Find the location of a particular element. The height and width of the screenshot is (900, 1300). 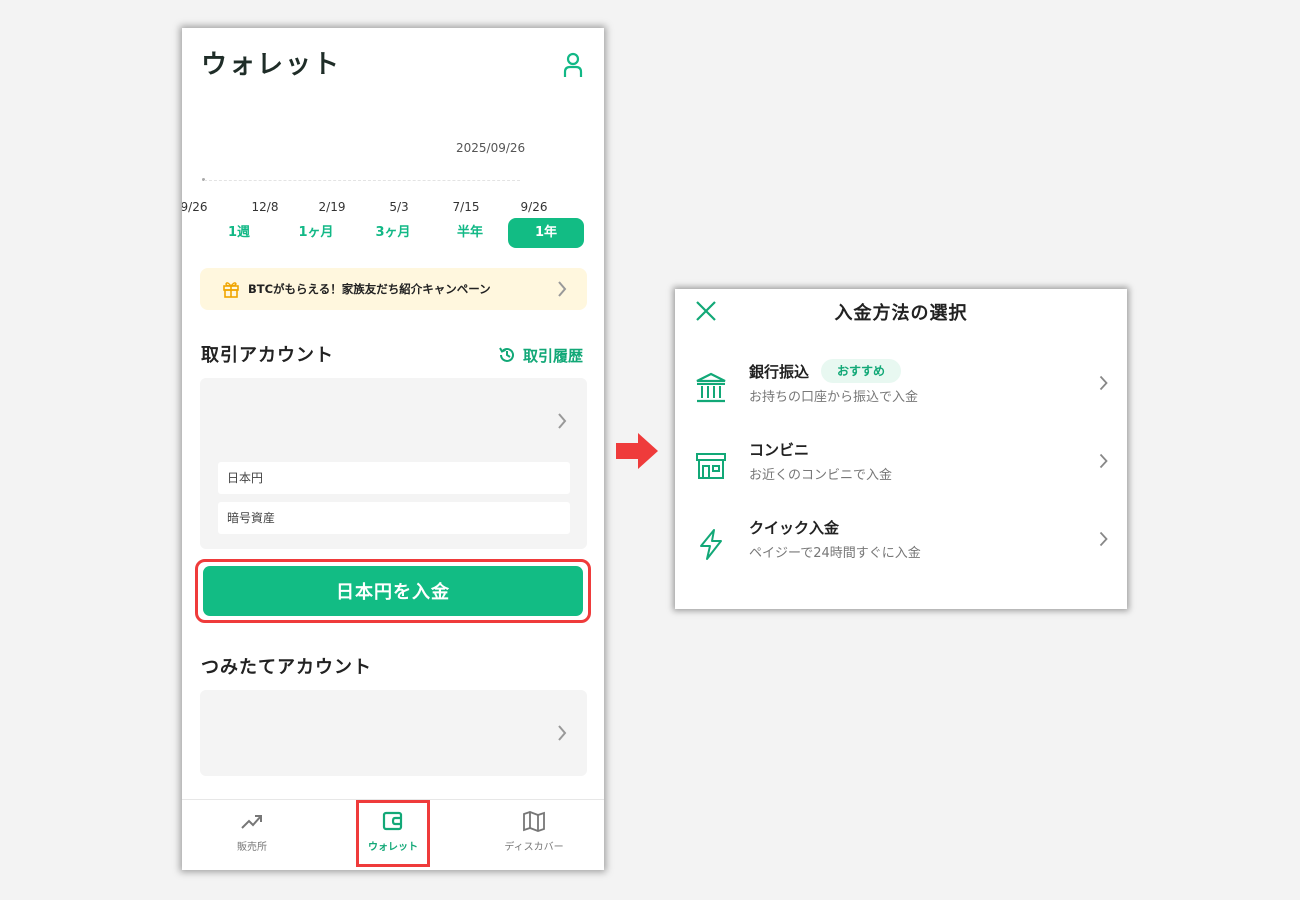

savings-account-card is located at coordinates (393, 733).